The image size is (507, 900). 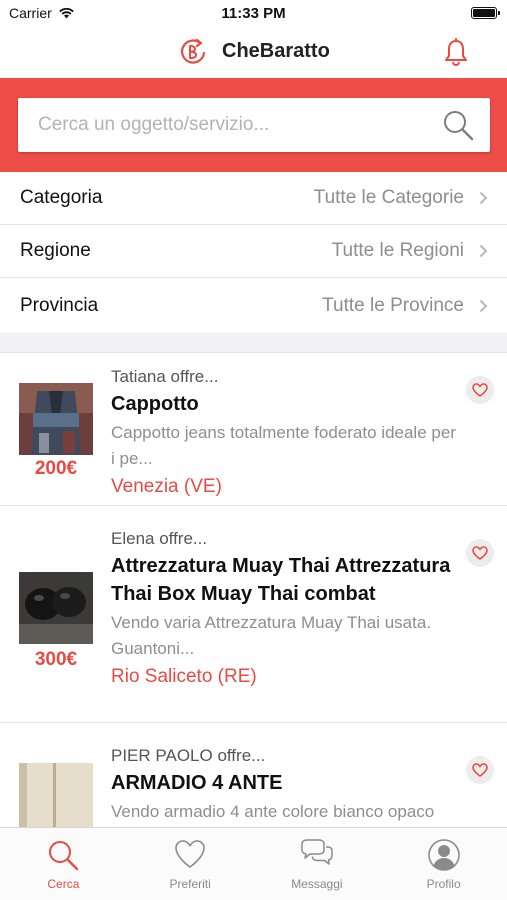 What do you see at coordinates (317, 884) in the screenshot?
I see `tab-label: Messaggi` at bounding box center [317, 884].